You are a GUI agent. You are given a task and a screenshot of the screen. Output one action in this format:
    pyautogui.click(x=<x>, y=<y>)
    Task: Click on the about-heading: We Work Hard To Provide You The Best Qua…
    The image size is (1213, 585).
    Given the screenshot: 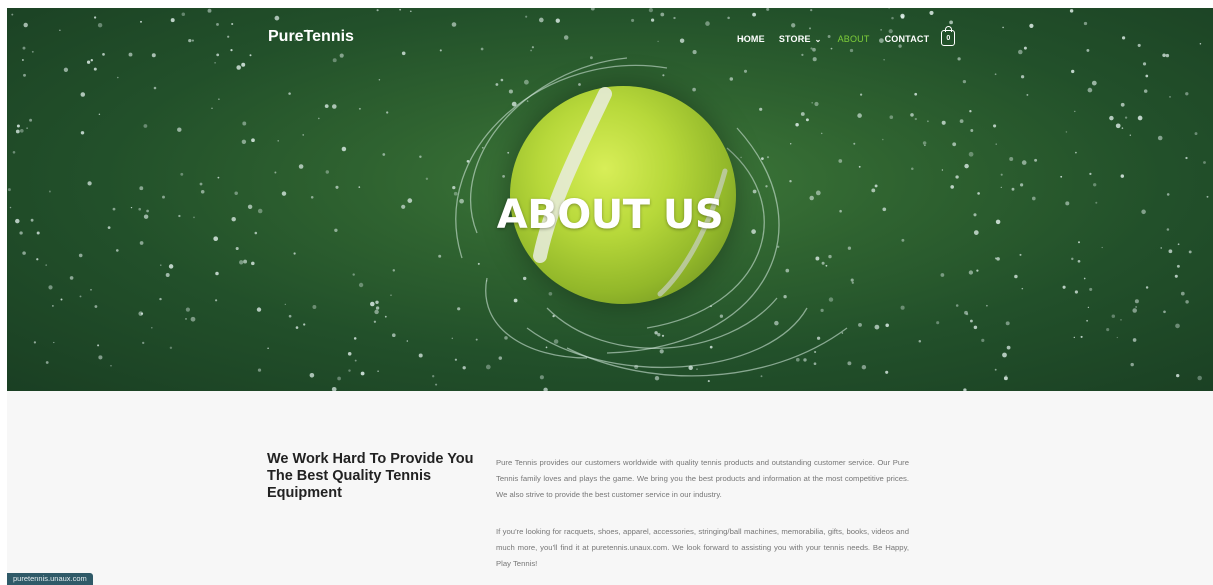 What is the action you would take?
    pyautogui.click(x=370, y=476)
    